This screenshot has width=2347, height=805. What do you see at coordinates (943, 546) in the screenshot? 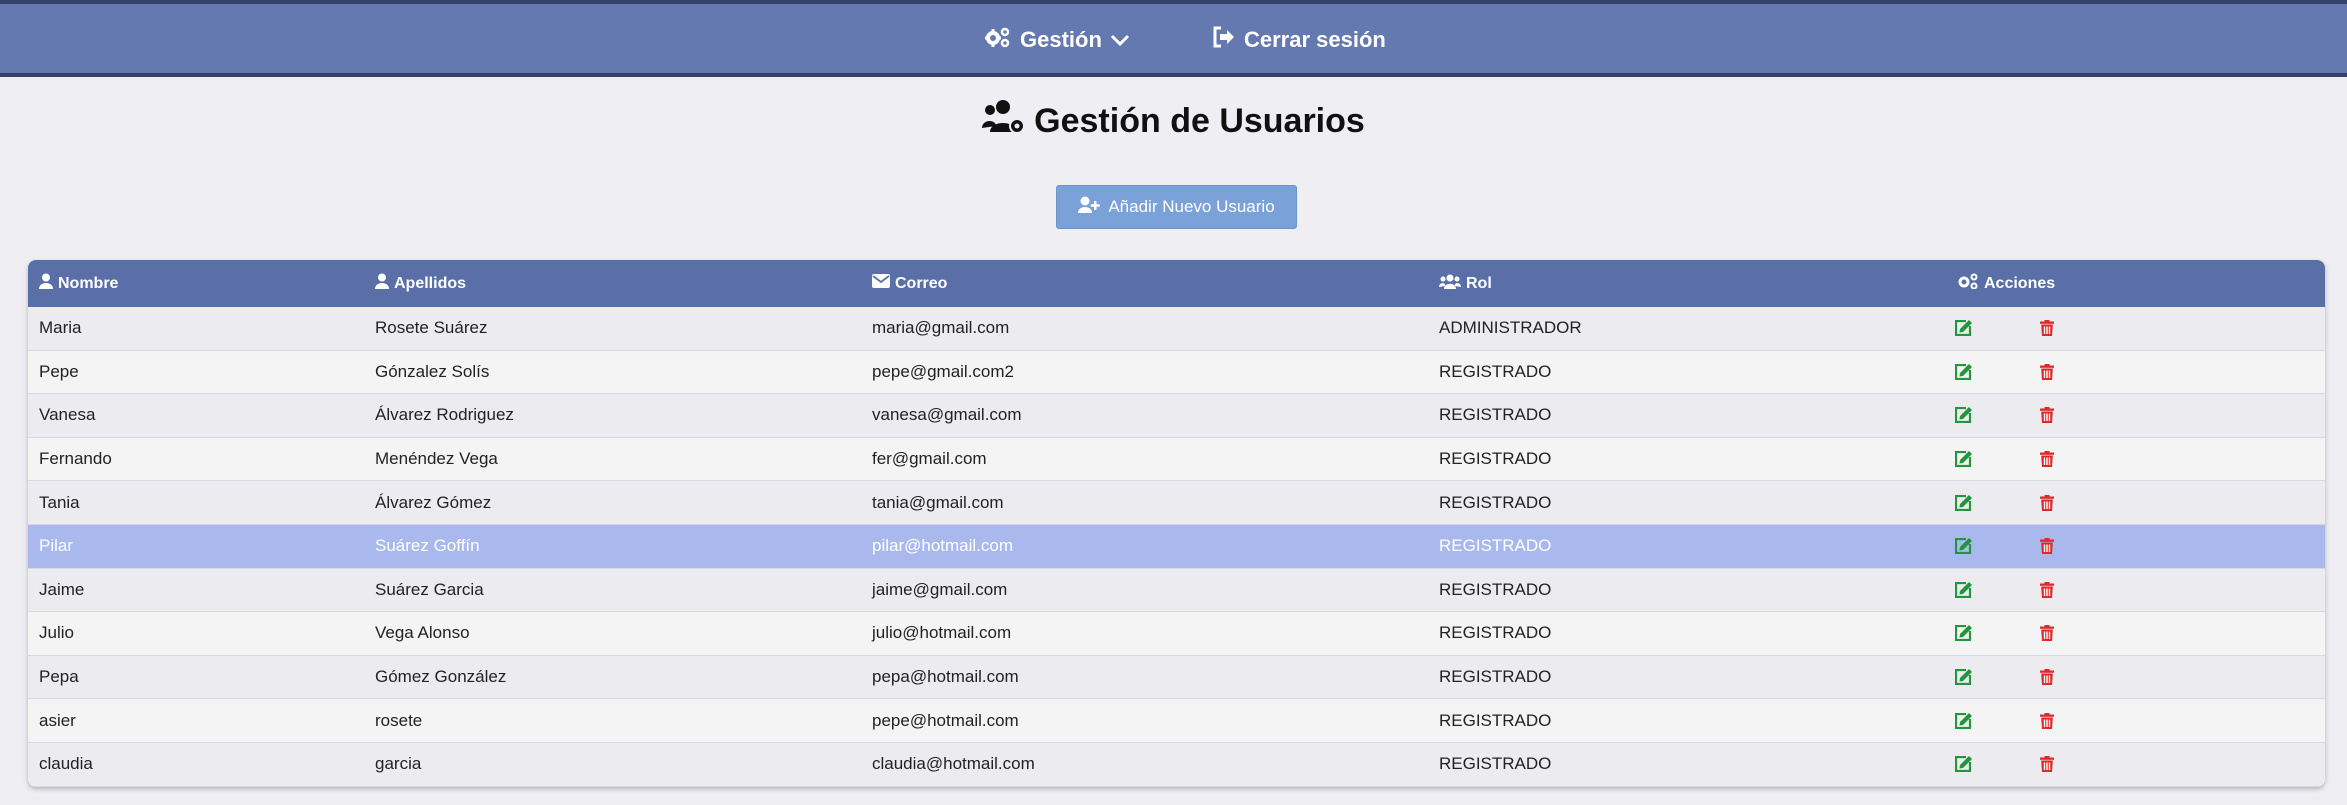
I see `cell-correo: pilar@hotmail.com` at bounding box center [943, 546].